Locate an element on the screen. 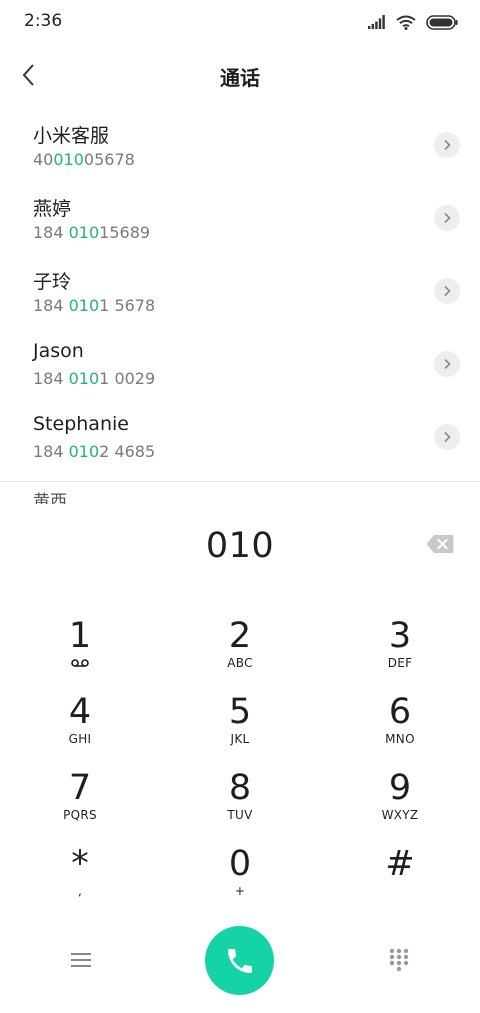 The height and width of the screenshot is (1013, 480). menu-button is located at coordinates (81, 960).